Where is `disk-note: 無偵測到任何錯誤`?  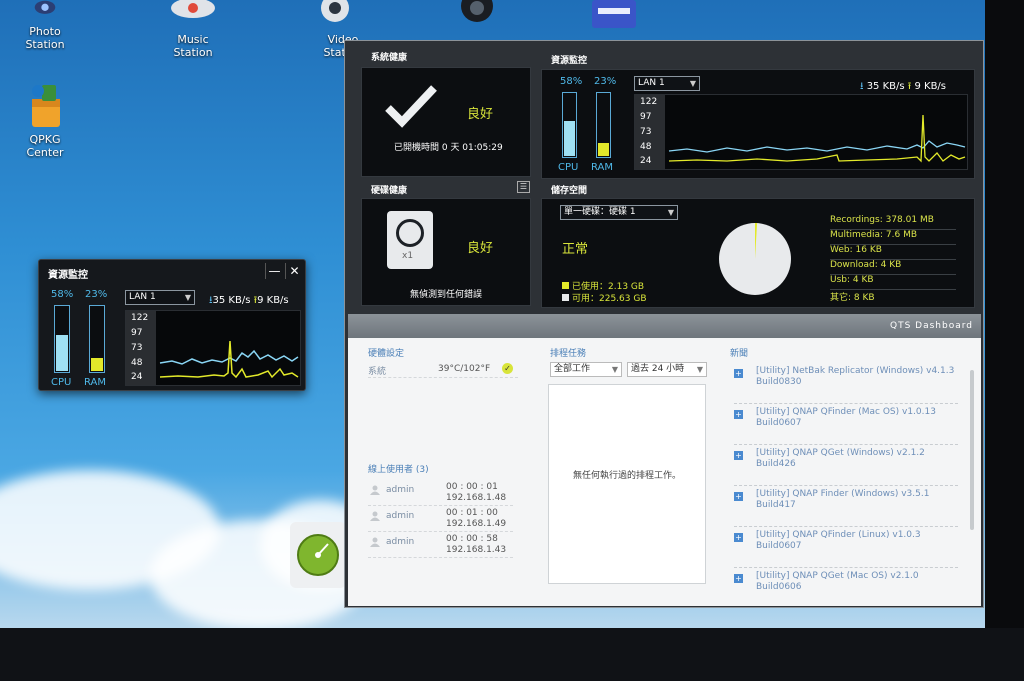
disk-note: 無偵測到任何錯誤 is located at coordinates (446, 295).